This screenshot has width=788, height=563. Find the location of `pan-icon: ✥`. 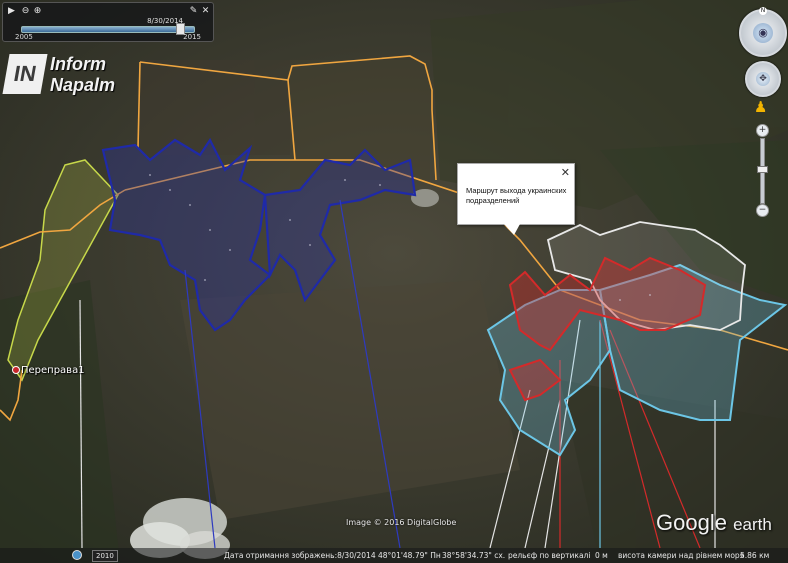

pan-icon: ✥ is located at coordinates (763, 79).